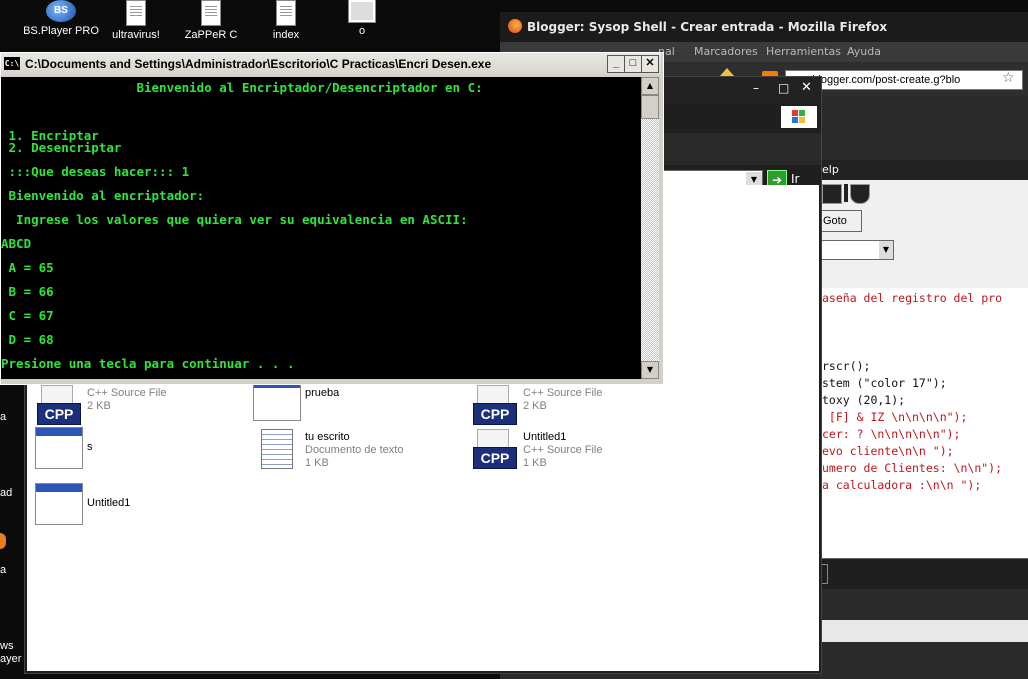 Image resolution: width=1028 pixels, height=679 pixels. What do you see at coordinates (912, 298) in the screenshot?
I see `code-line: aseña del registro del pro` at bounding box center [912, 298].